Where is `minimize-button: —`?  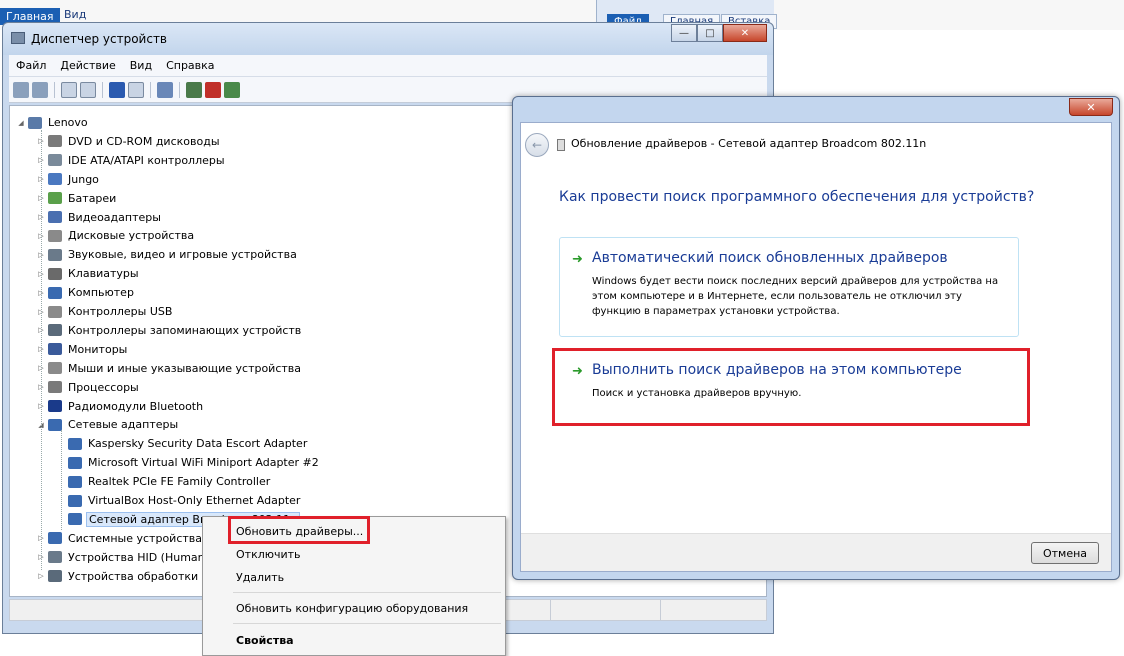 minimize-button: — is located at coordinates (684, 33).